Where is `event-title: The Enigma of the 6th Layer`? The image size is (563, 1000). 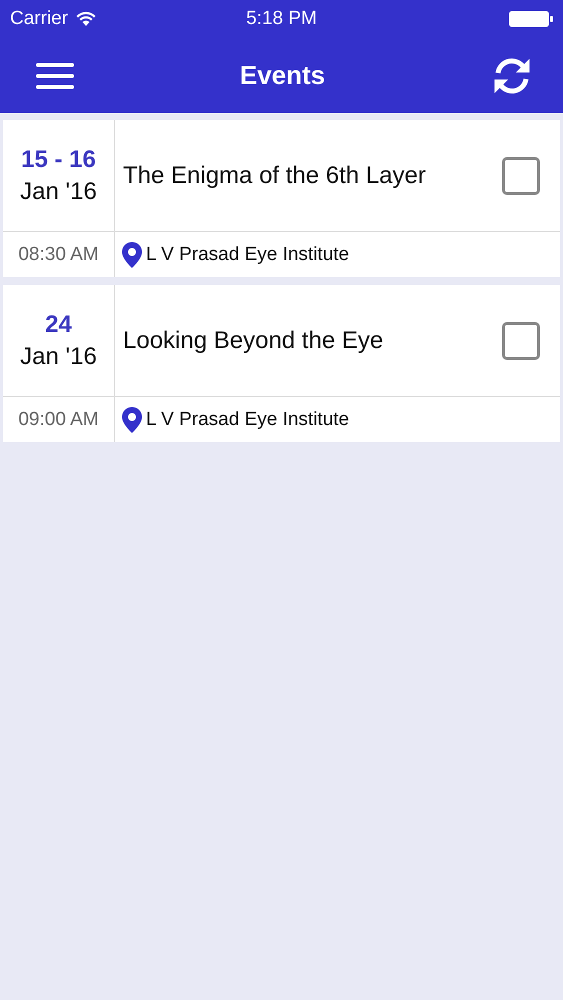
event-title: The Enigma of the 6th Layer is located at coordinates (274, 176).